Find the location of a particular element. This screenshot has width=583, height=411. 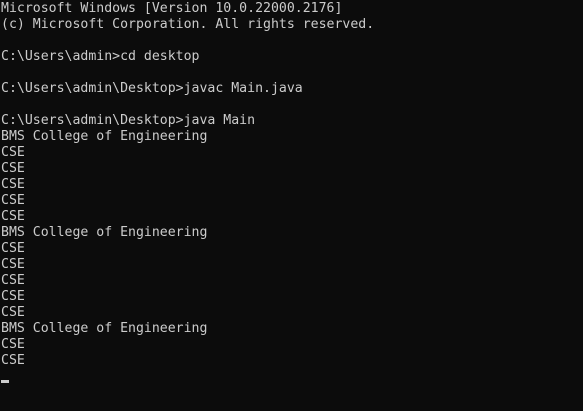

terminal-line-javac-command: C:\Users\admin\Desktop>javac Main.java is located at coordinates (152, 88).